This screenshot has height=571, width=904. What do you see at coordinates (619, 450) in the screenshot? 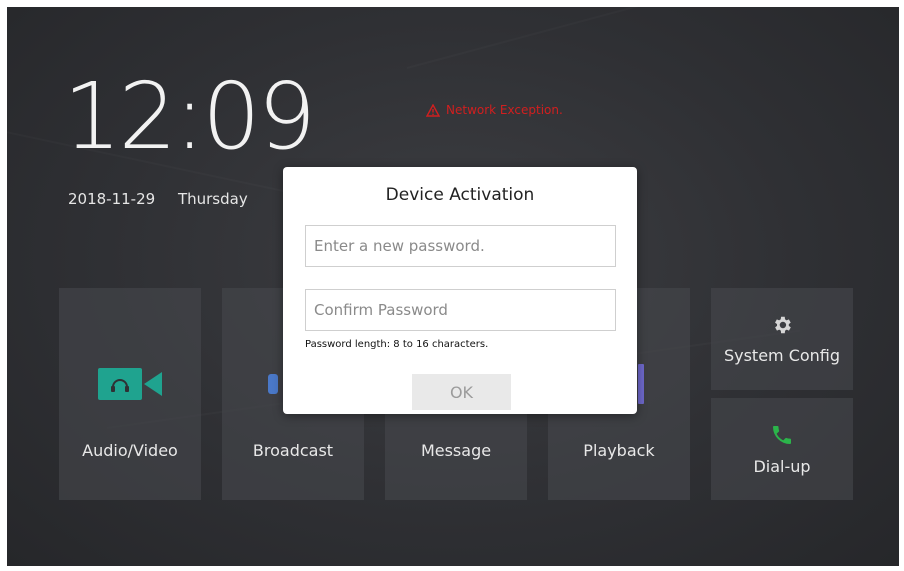
I see `tile-label: Playback` at bounding box center [619, 450].